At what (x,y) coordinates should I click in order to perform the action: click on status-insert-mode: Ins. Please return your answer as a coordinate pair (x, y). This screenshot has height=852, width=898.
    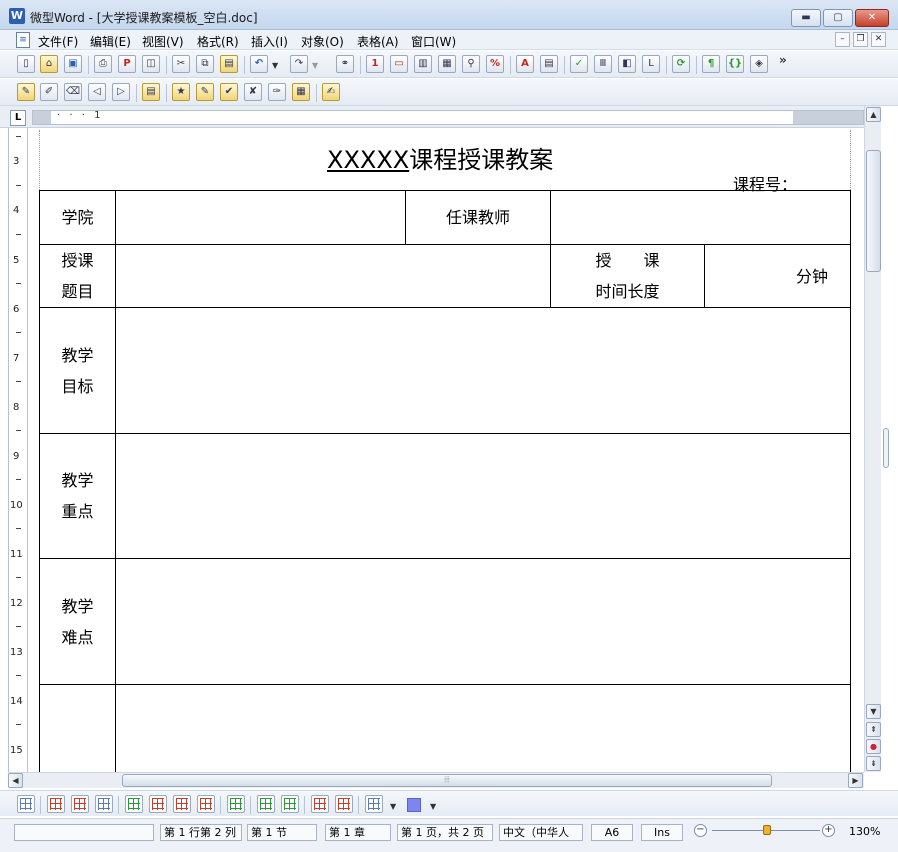
    Looking at the image, I should click on (662, 832).